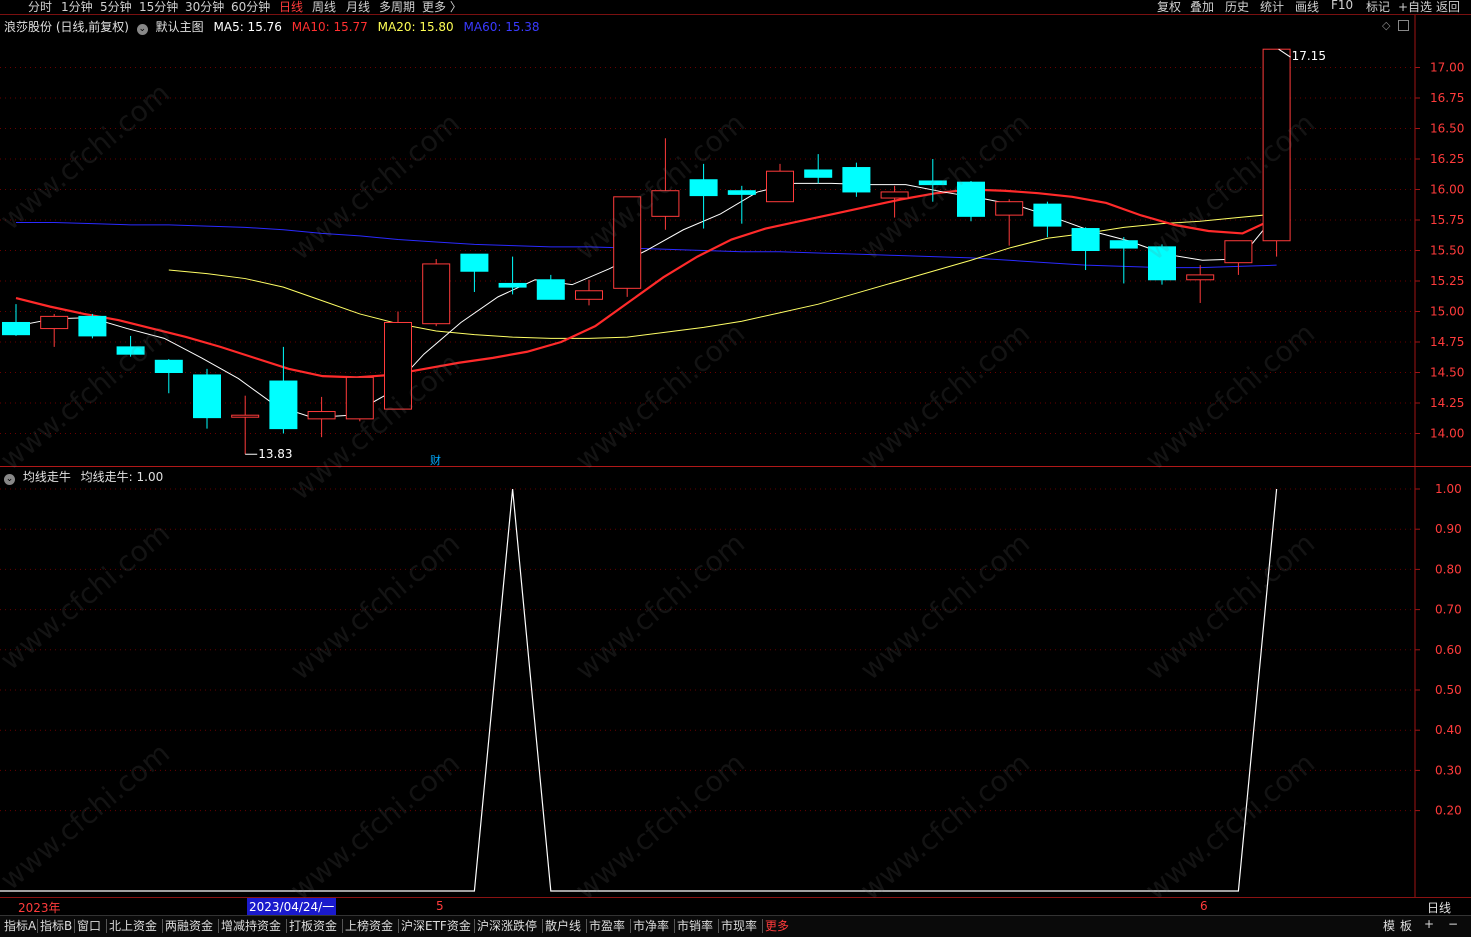 This screenshot has width=1471, height=937. I want to click on ma10-label: MA10: 15.77, so click(329, 27).